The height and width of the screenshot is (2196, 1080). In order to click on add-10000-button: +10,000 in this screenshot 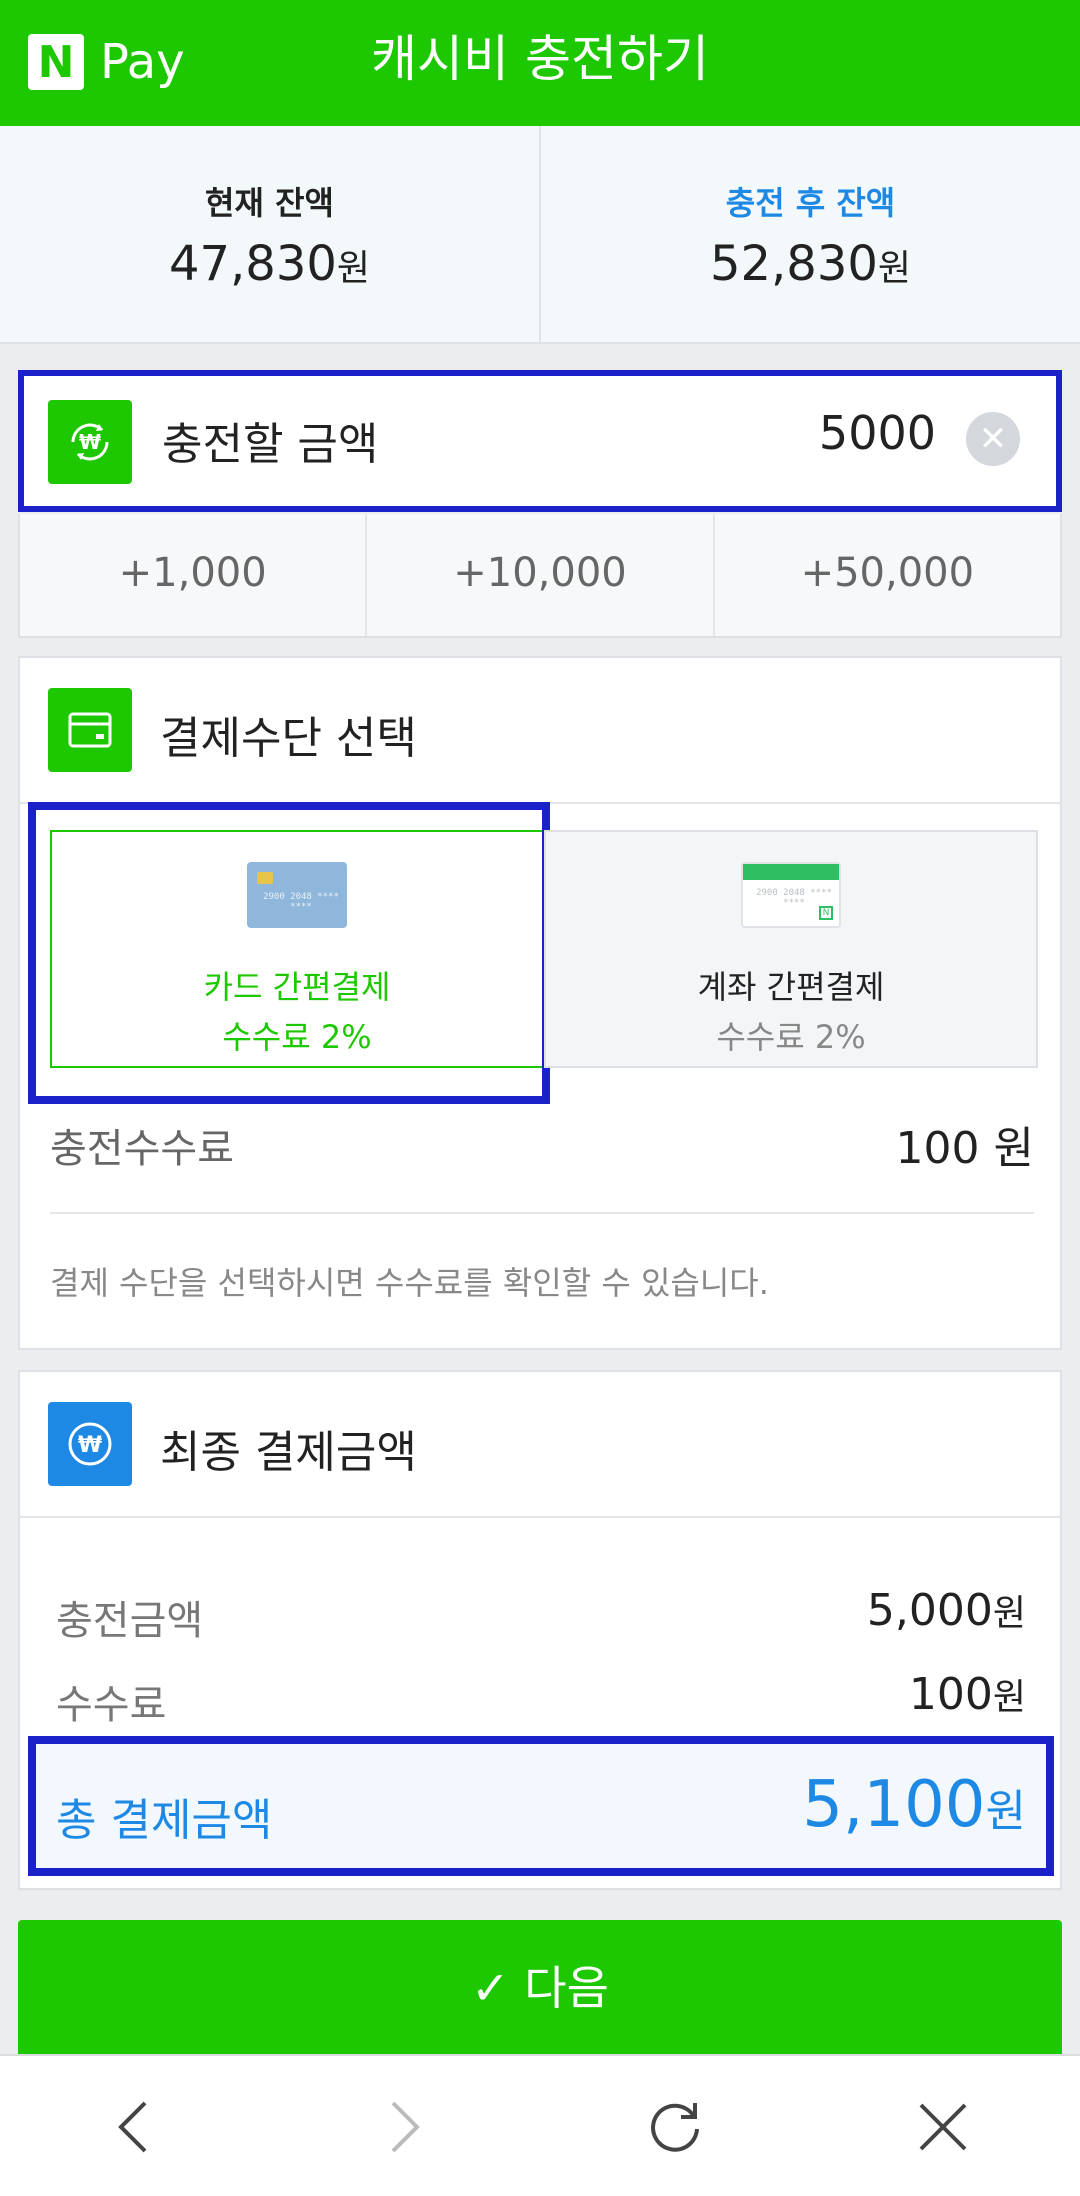, I will do `click(538, 575)`.